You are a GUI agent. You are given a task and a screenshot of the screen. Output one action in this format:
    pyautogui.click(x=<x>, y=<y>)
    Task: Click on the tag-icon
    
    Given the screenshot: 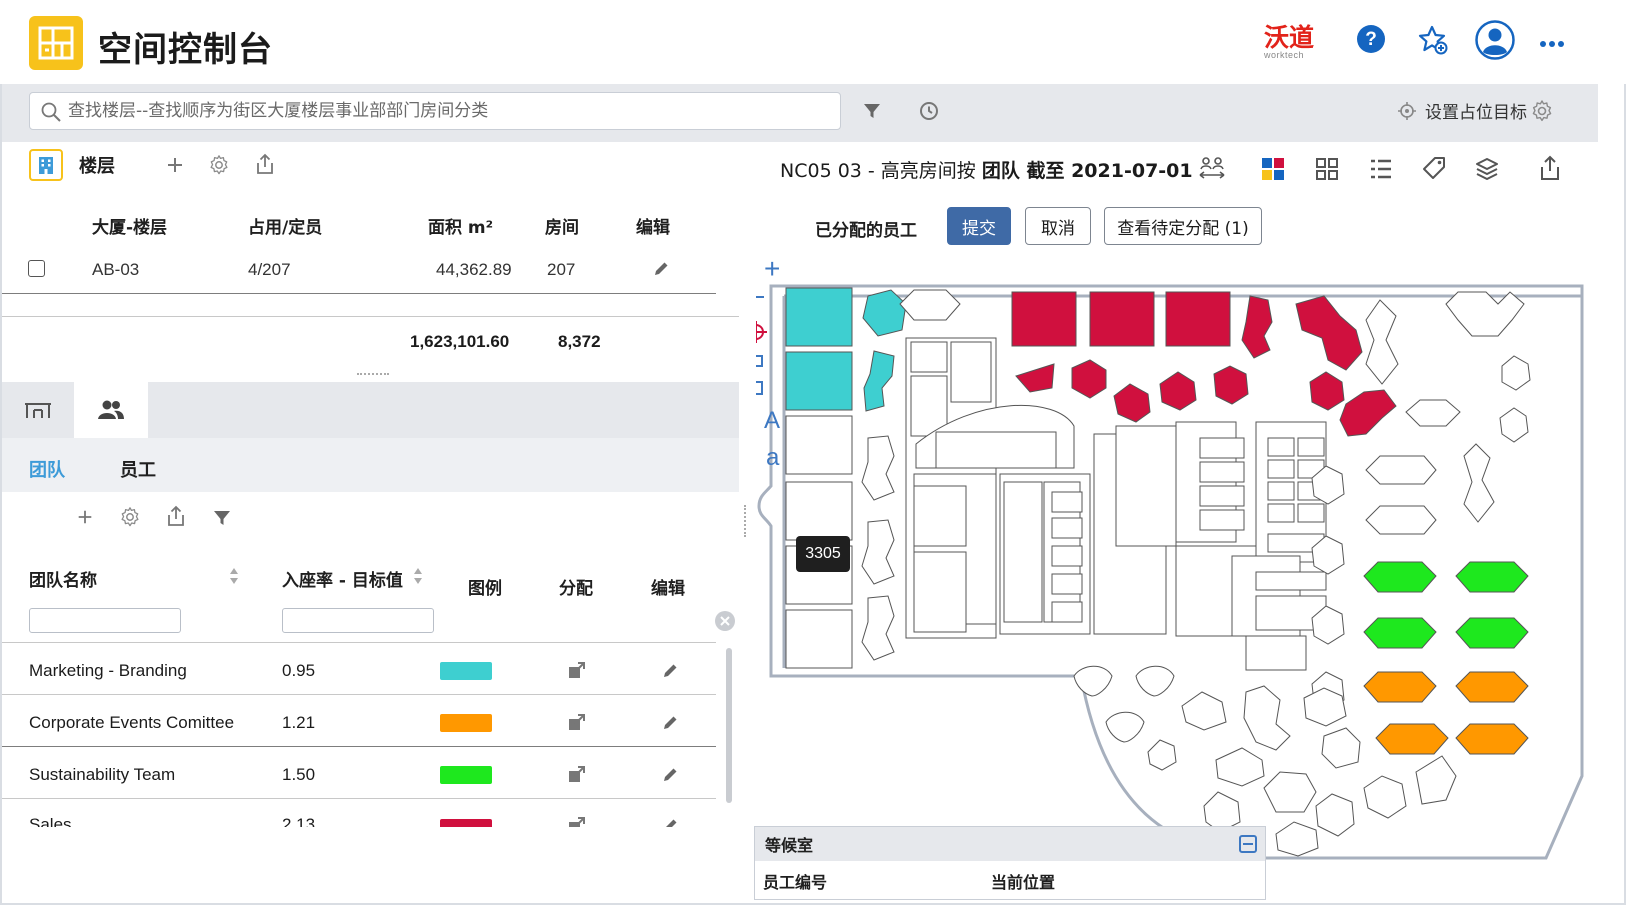 What is the action you would take?
    pyautogui.click(x=1434, y=171)
    